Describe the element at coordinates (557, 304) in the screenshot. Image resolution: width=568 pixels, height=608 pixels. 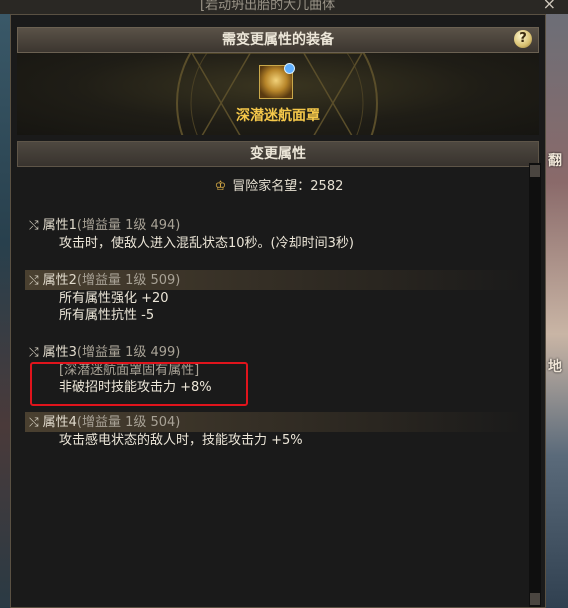
I see `background-scene-right: 翻 地` at that location.